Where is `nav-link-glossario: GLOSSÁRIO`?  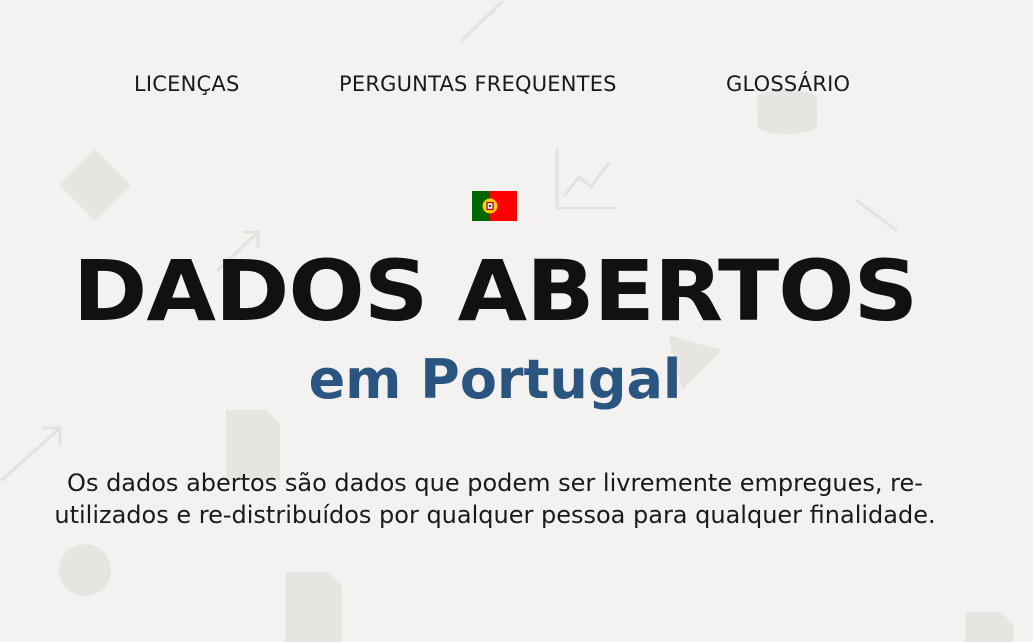
nav-link-glossario: GLOSSÁRIO is located at coordinates (788, 84).